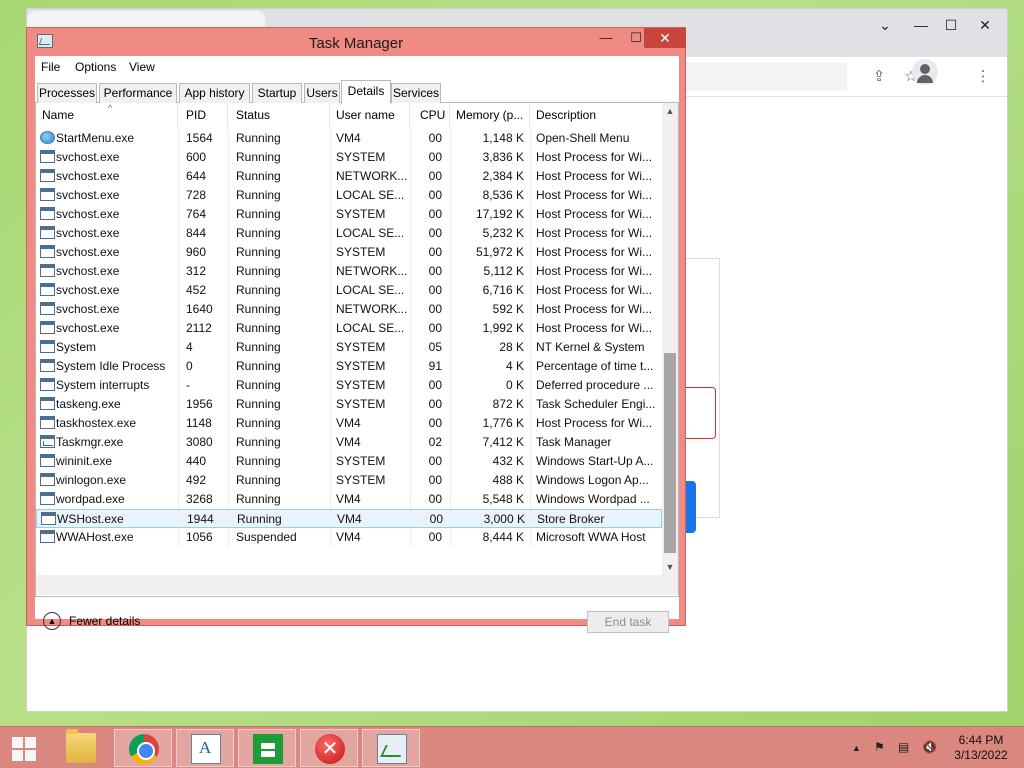 The width and height of the screenshot is (1024, 768). Describe the element at coordinates (670, 111) in the screenshot. I see `scroll-up-icon: ▲` at that location.